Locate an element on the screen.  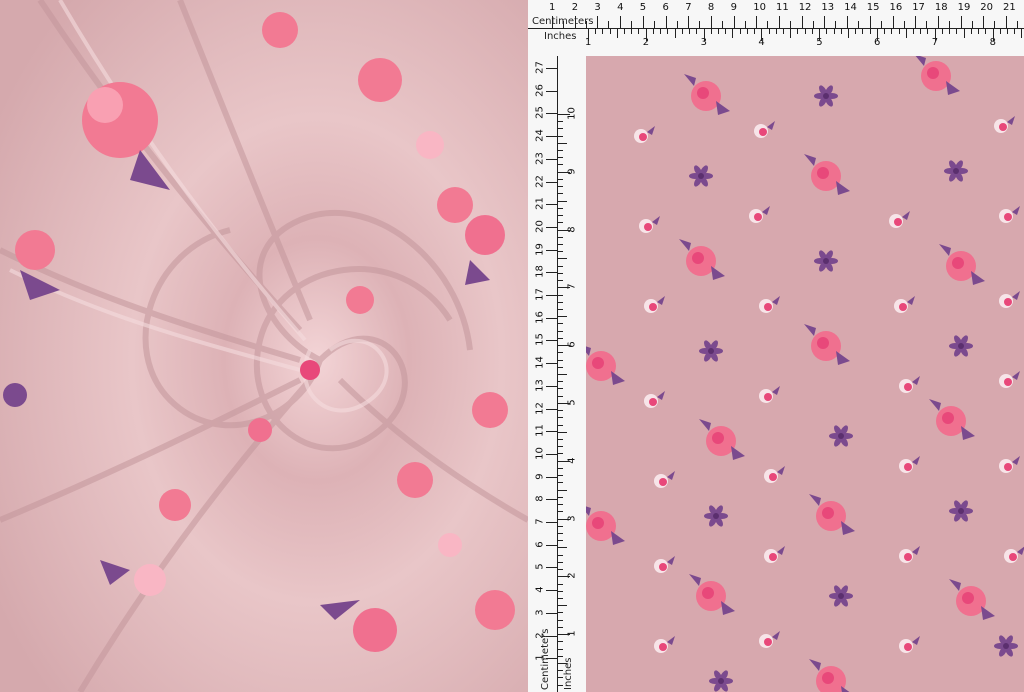
side-cm-number: 20 is located at coordinates (540, 226).